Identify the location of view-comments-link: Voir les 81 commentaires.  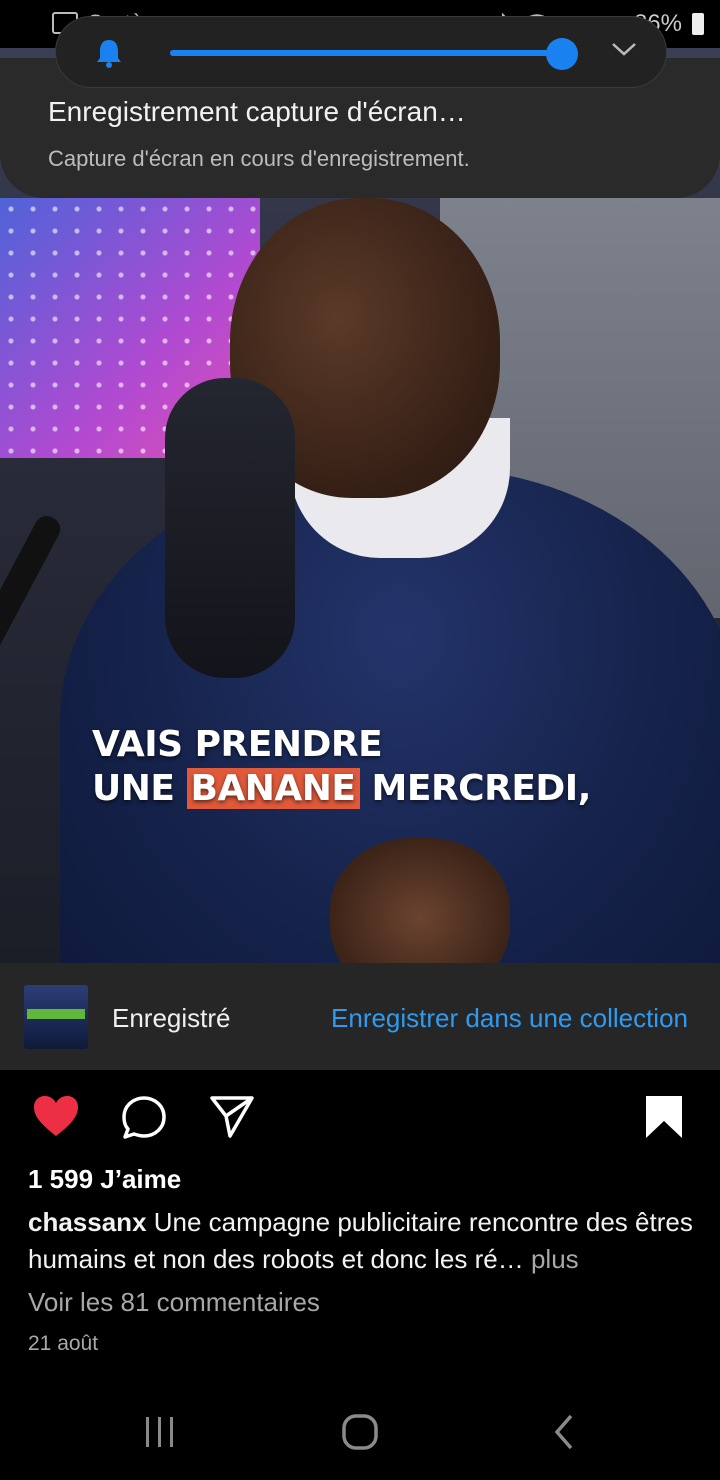
(174, 1302).